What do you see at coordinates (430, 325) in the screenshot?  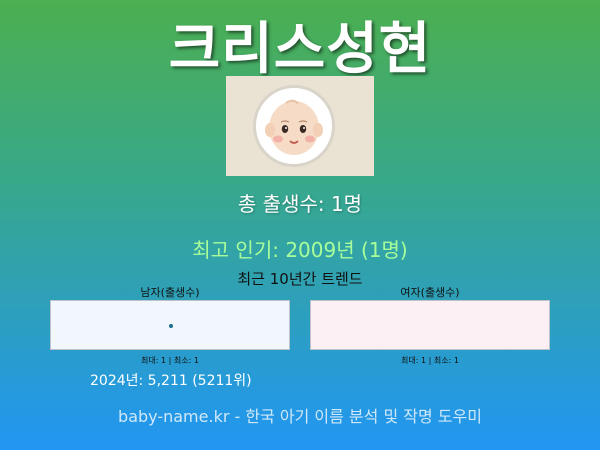 I see `female-trend-chart` at bounding box center [430, 325].